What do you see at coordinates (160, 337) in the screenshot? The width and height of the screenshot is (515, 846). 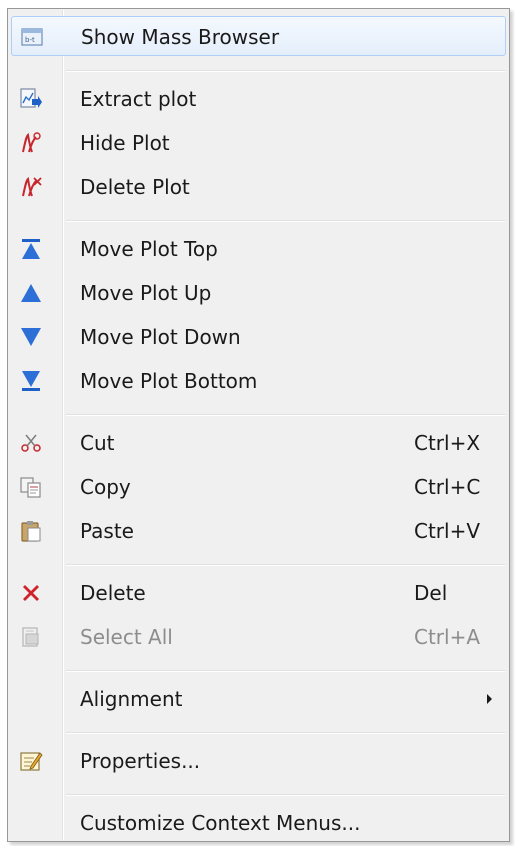 I see `menu-item-label: Move Plot Down` at bounding box center [160, 337].